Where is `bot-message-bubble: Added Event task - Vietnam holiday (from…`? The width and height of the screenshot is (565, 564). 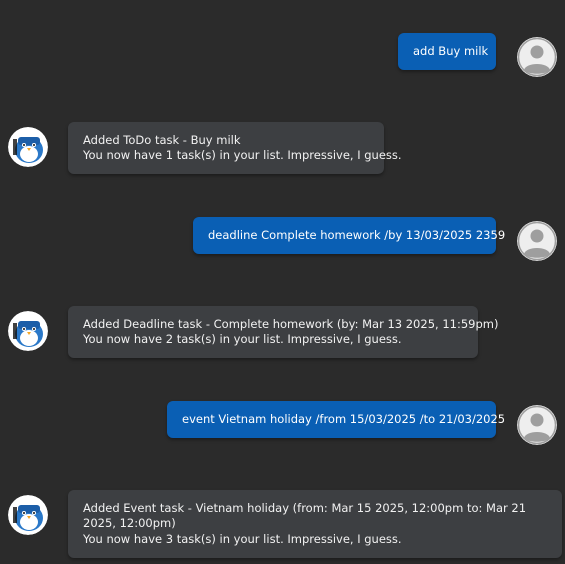
bot-message-bubble: Added Event task - Vietnam holiday (from… is located at coordinates (315, 524).